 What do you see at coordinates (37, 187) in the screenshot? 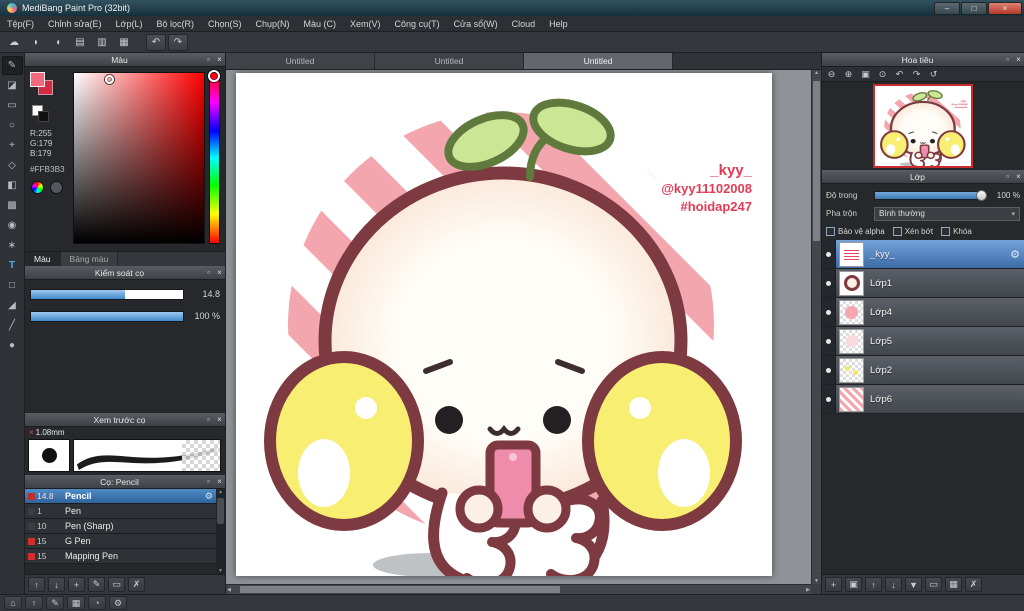
I see `color-wheel-button` at bounding box center [37, 187].